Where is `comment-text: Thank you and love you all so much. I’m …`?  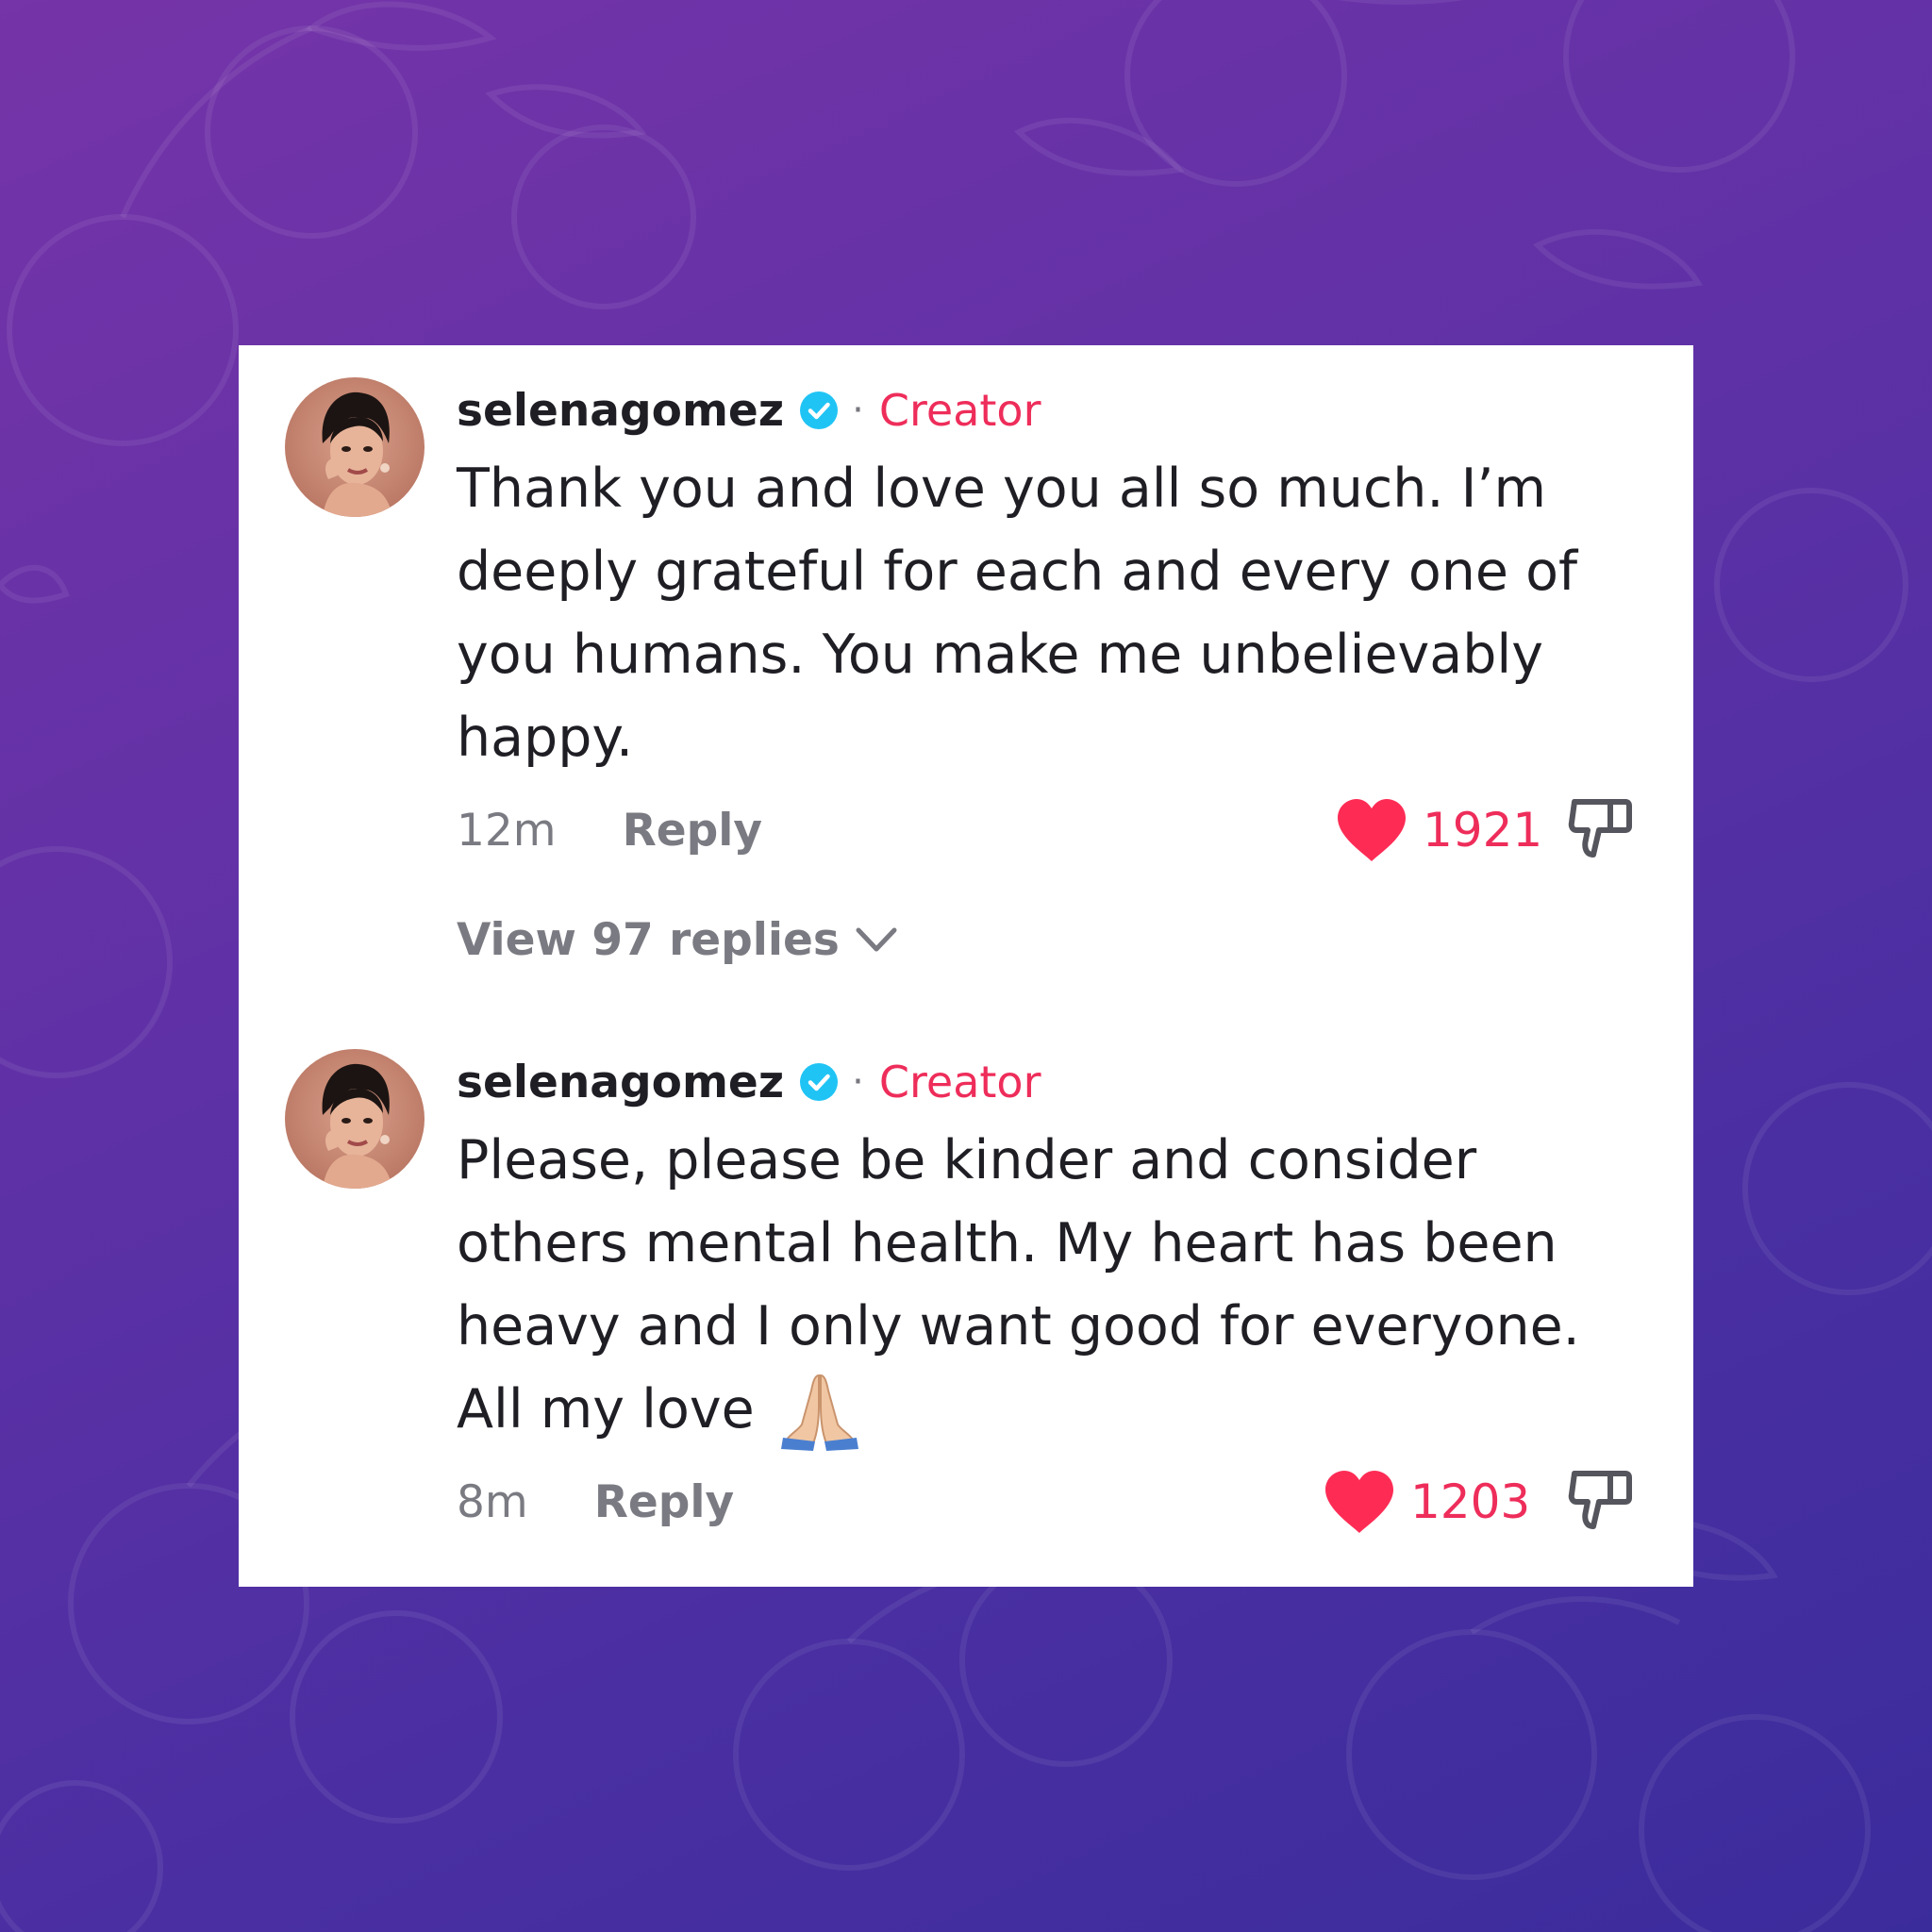 comment-text: Thank you and love you all so much. I’m … is located at coordinates (1051, 613).